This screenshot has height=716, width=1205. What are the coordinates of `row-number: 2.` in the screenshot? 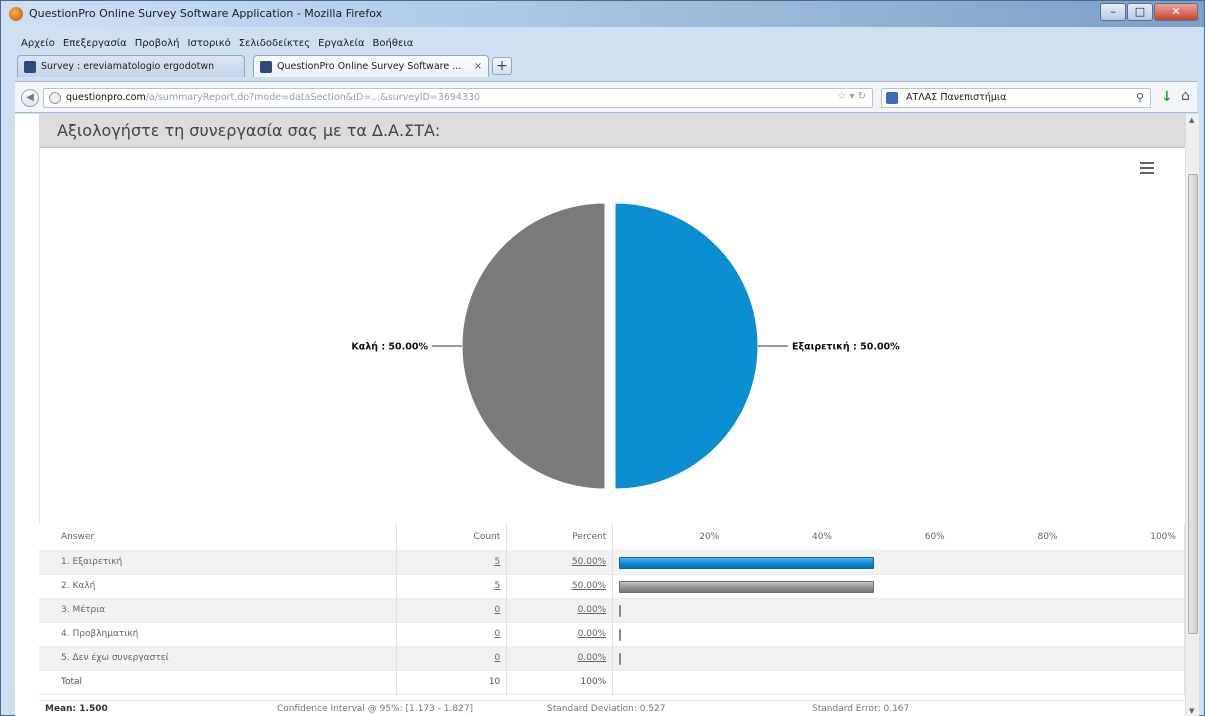 It's located at (65, 586).